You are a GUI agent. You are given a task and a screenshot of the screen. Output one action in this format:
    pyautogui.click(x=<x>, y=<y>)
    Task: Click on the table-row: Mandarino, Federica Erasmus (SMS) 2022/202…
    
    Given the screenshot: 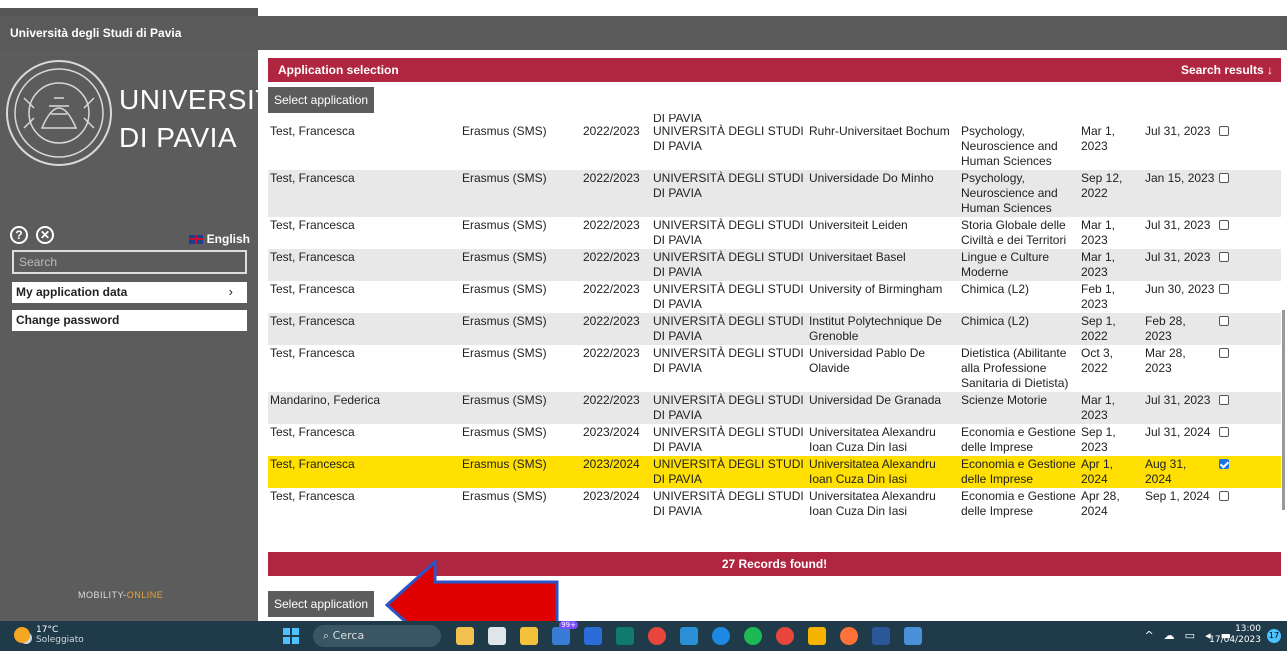 What is the action you would take?
    pyautogui.click(x=774, y=408)
    